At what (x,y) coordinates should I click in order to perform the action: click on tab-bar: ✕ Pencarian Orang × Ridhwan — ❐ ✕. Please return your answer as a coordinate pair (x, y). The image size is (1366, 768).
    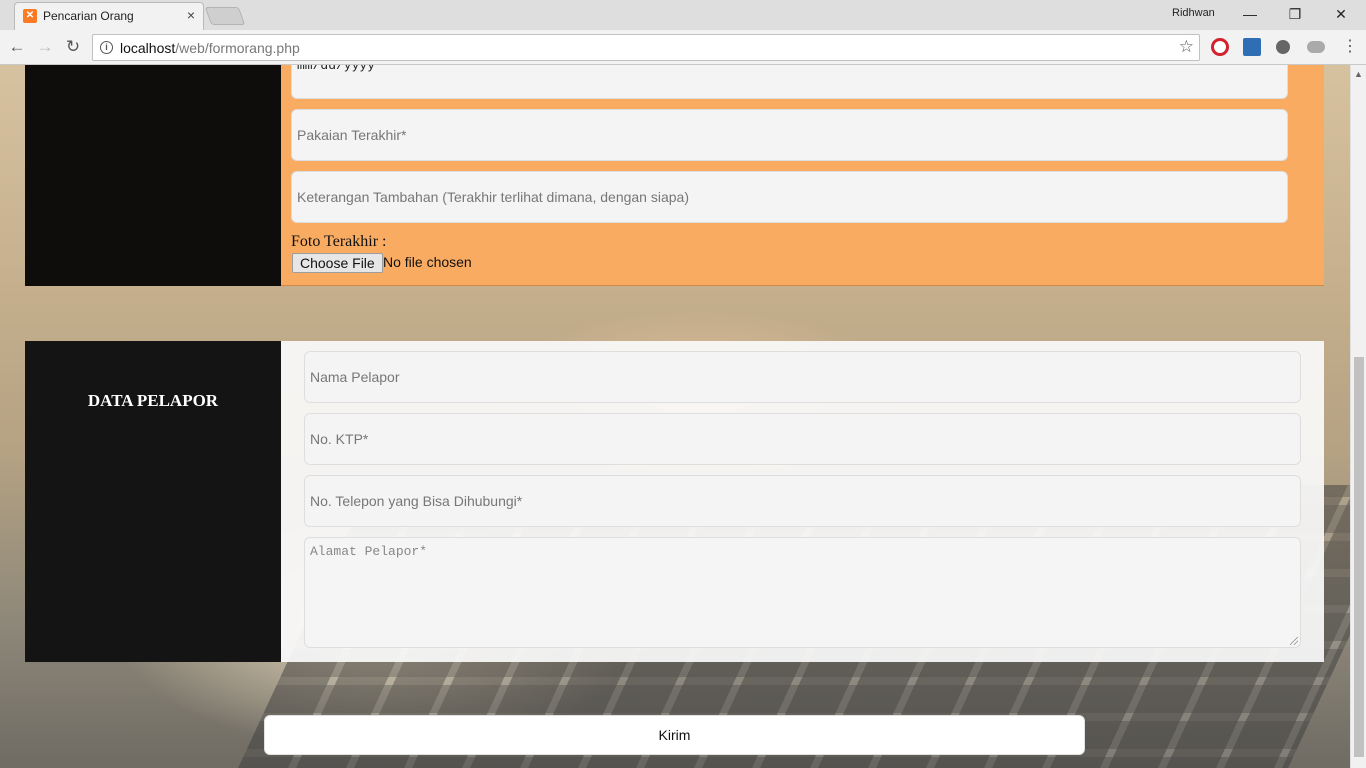
    Looking at the image, I should click on (683, 15).